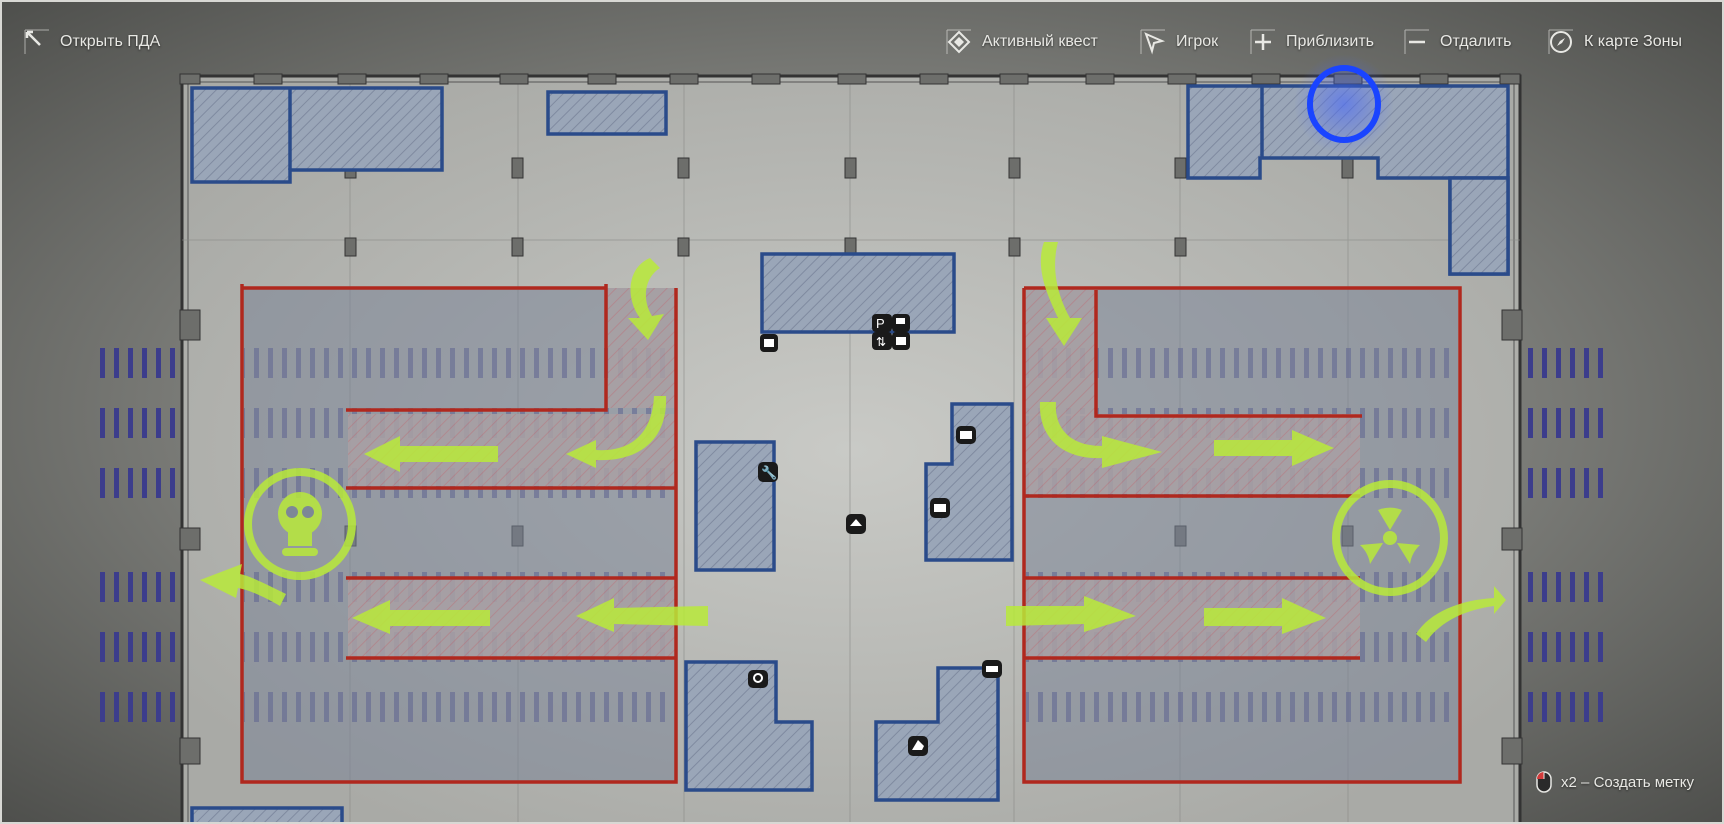 The width and height of the screenshot is (1724, 824). What do you see at coordinates (862, 1) in the screenshot?
I see `frame-top` at bounding box center [862, 1].